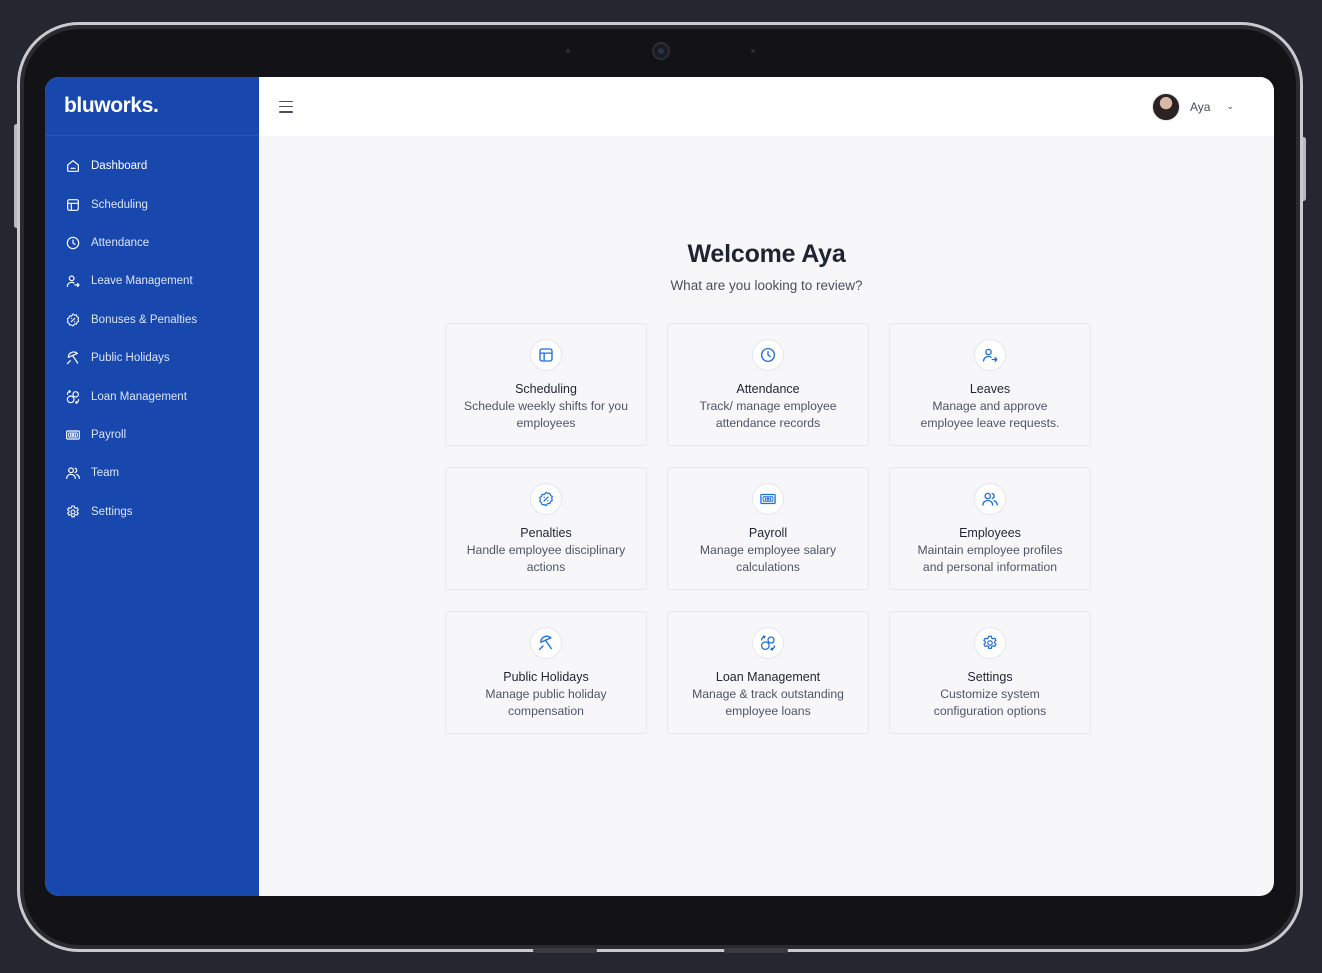 This screenshot has width=1322, height=973. What do you see at coordinates (152, 204) in the screenshot?
I see `sidebar-item-scheduling: Scheduling` at bounding box center [152, 204].